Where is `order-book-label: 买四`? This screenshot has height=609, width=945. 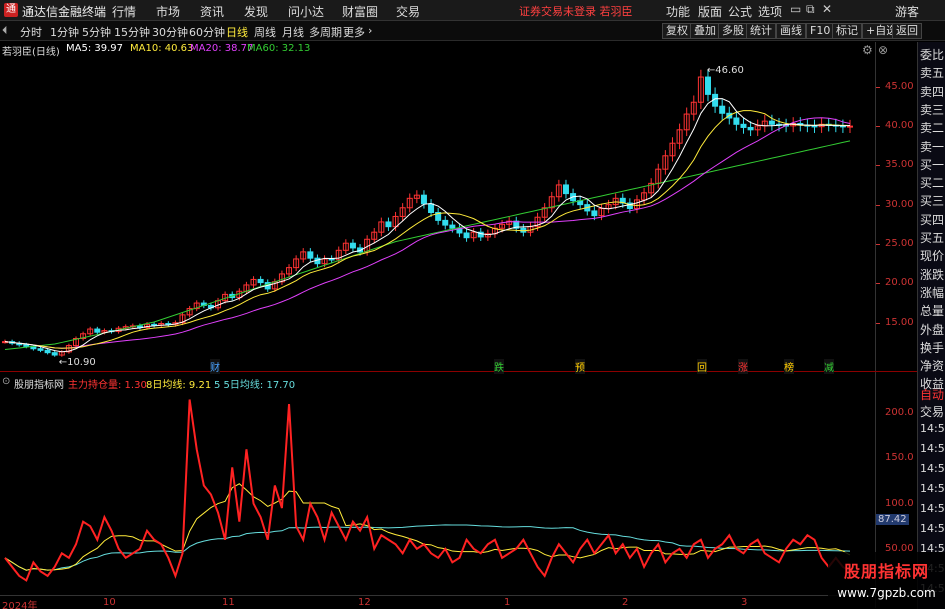 order-book-label: 买四 is located at coordinates (932, 219).